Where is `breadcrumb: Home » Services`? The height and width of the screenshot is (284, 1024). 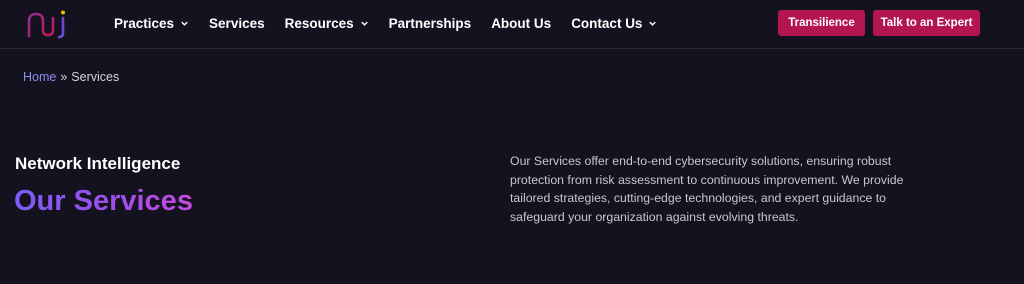 breadcrumb: Home » Services is located at coordinates (71, 77).